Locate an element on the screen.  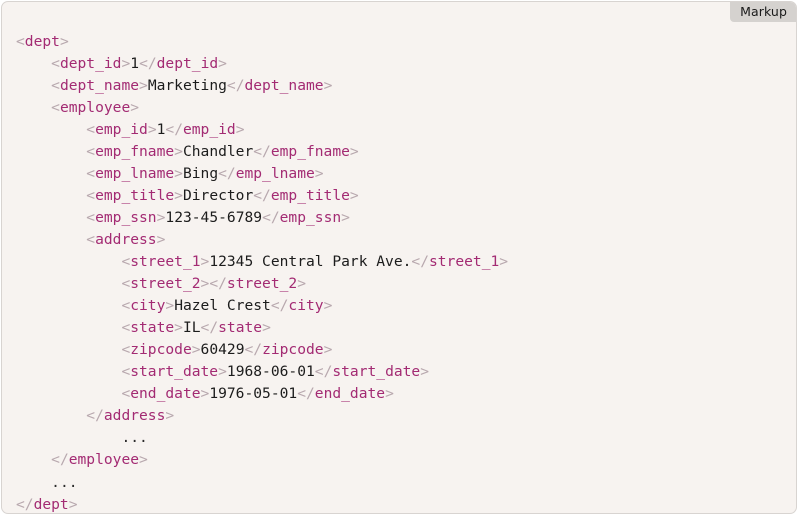
xml-text-value: 123-45-6789 is located at coordinates (214, 217).